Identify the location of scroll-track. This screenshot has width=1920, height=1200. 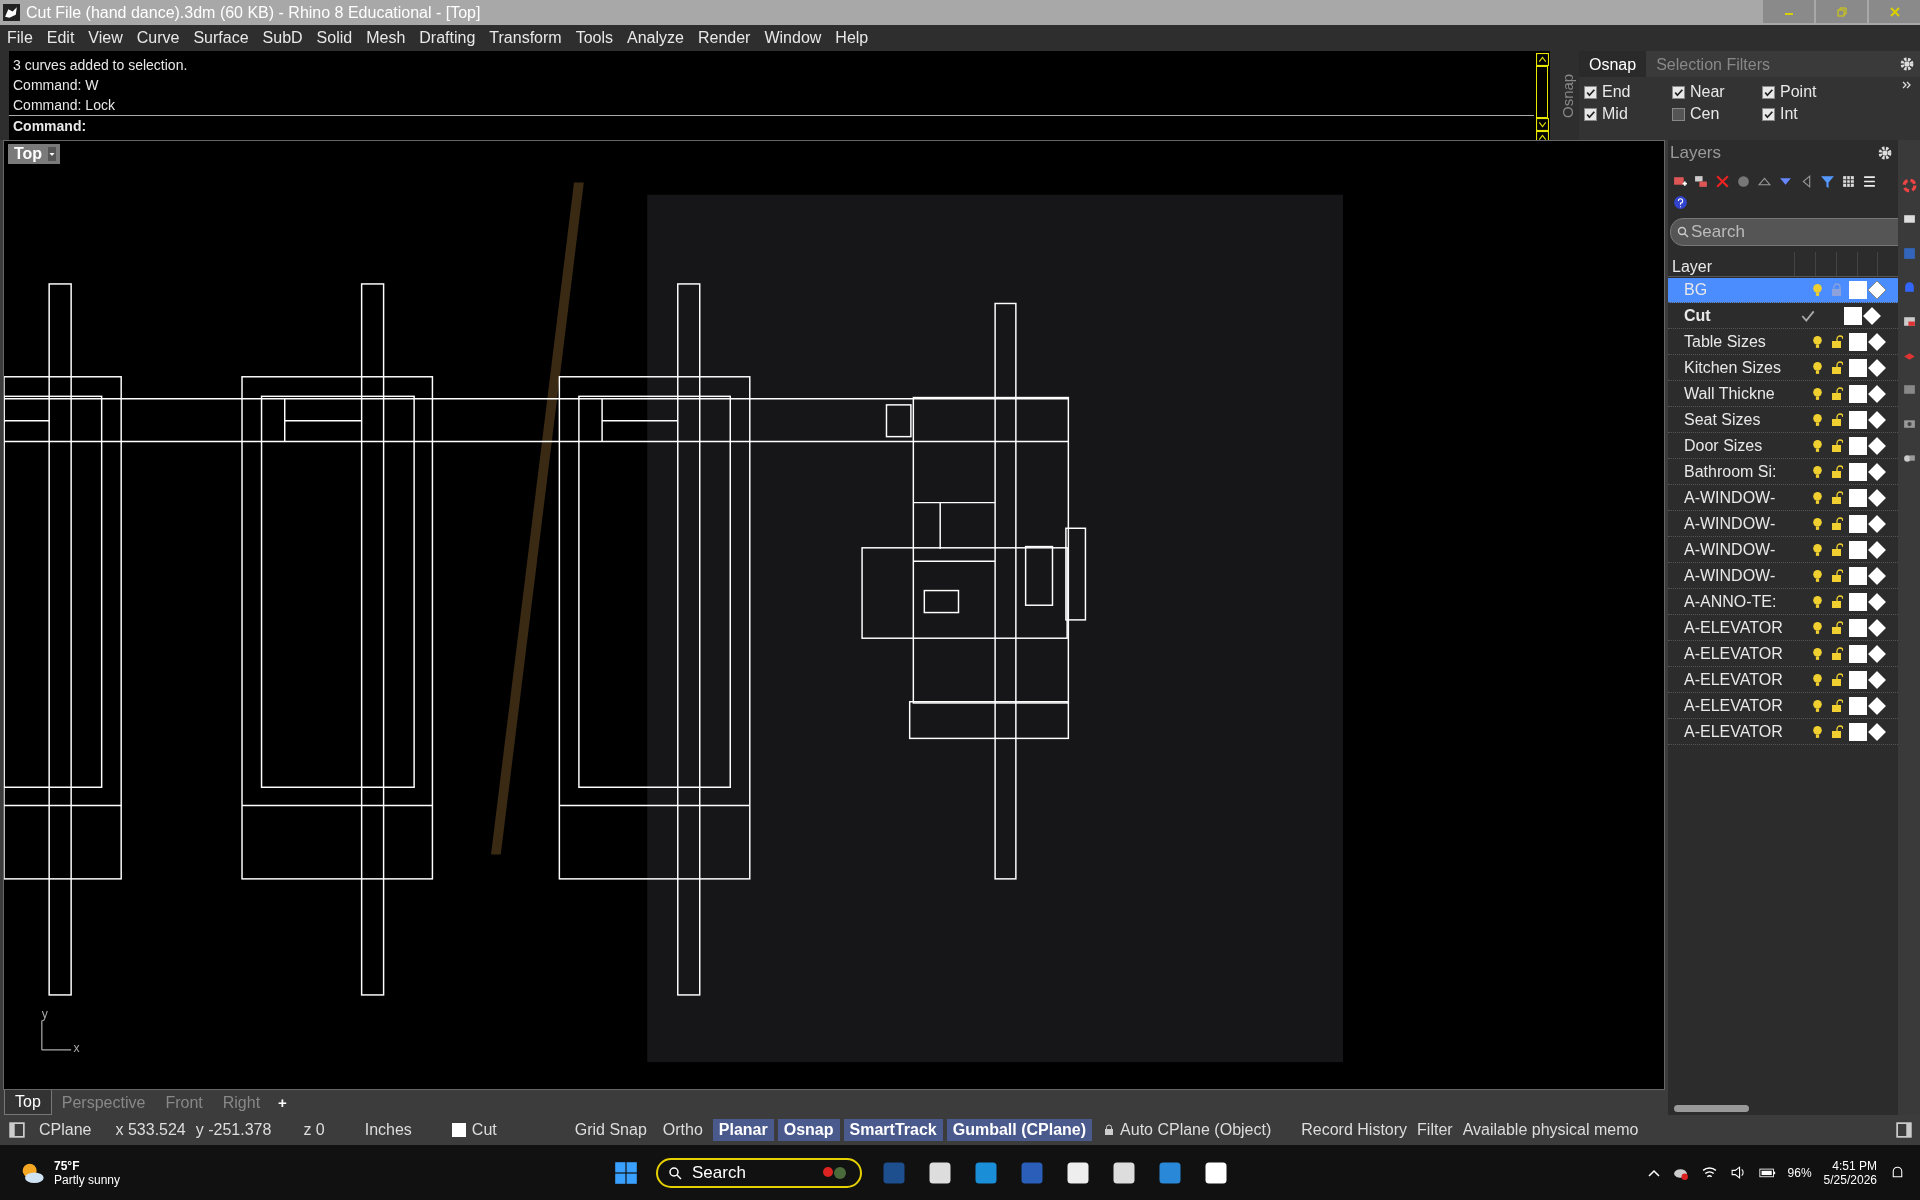
(1542, 92).